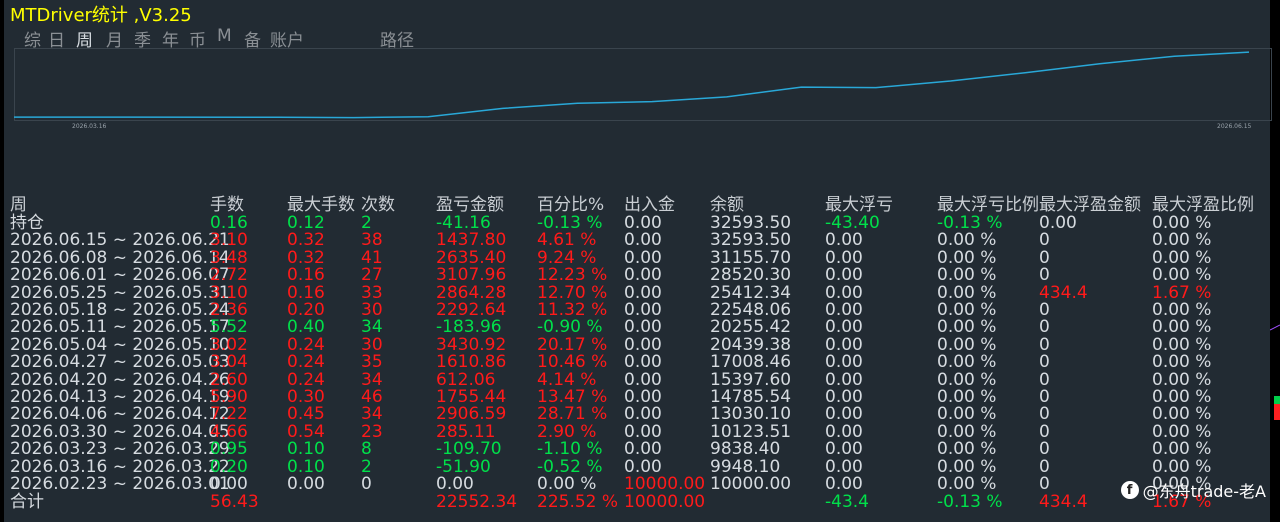 The width and height of the screenshot is (1280, 522). What do you see at coordinates (578, 502) in the screenshot?
I see `total-percent-cell: 225.52 %` at bounding box center [578, 502].